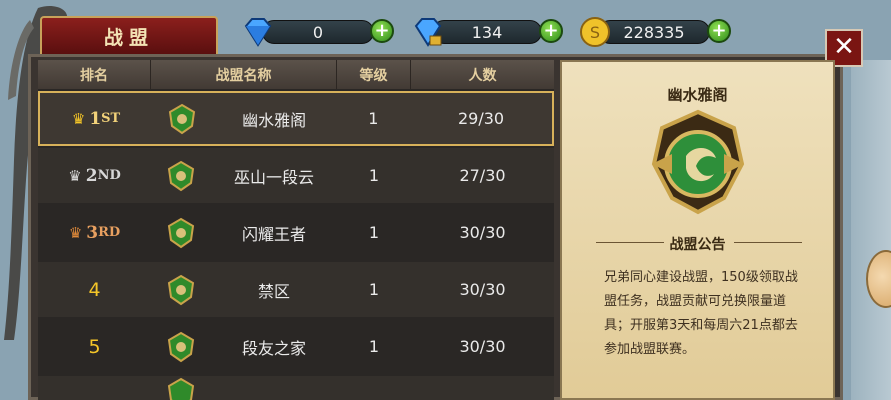  What do you see at coordinates (374, 74) in the screenshot?
I see `column-header-level: 等级` at bounding box center [374, 74].